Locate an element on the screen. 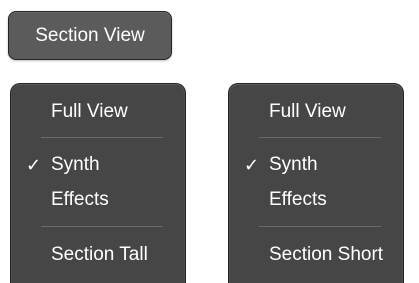 This screenshot has height=283, width=419. section-view-button: Section View is located at coordinates (90, 35).